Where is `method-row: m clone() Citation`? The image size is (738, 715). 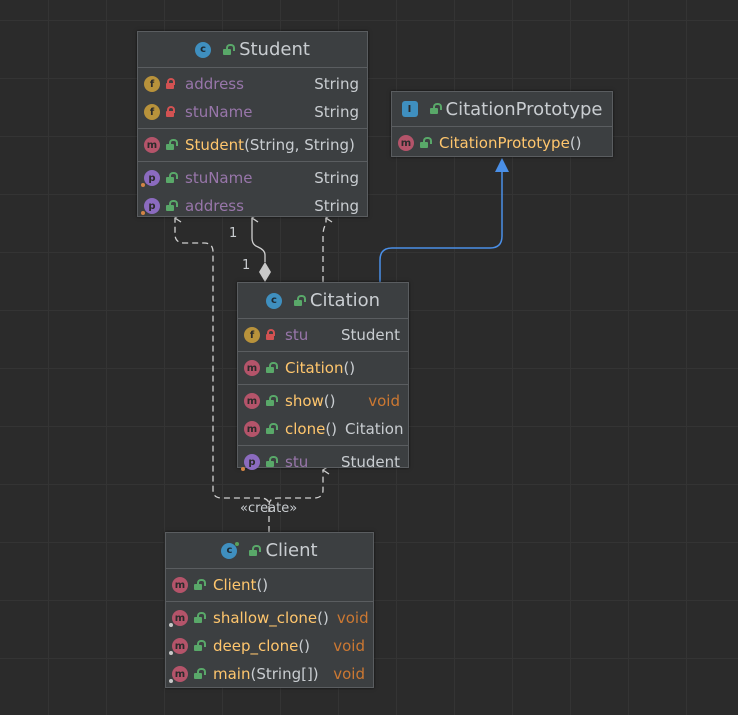
method-row: m clone() Citation is located at coordinates (323, 429).